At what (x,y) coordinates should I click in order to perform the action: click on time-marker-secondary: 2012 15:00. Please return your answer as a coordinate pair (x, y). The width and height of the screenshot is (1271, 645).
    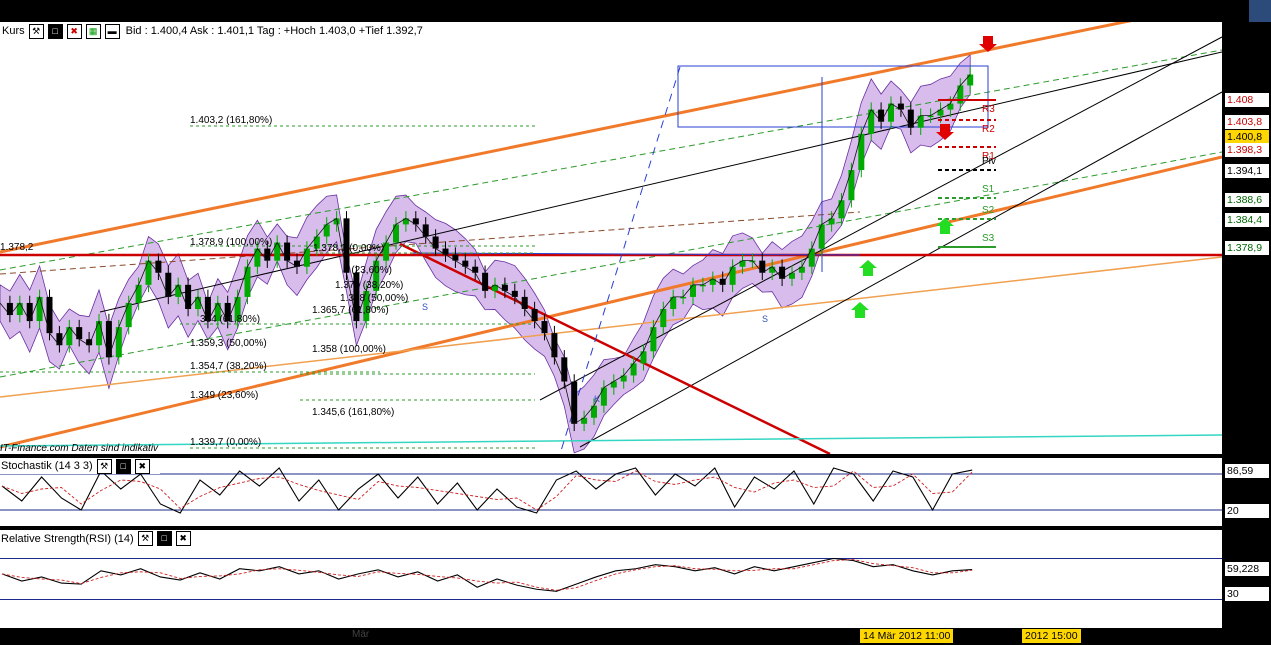
    Looking at the image, I should click on (1051, 636).